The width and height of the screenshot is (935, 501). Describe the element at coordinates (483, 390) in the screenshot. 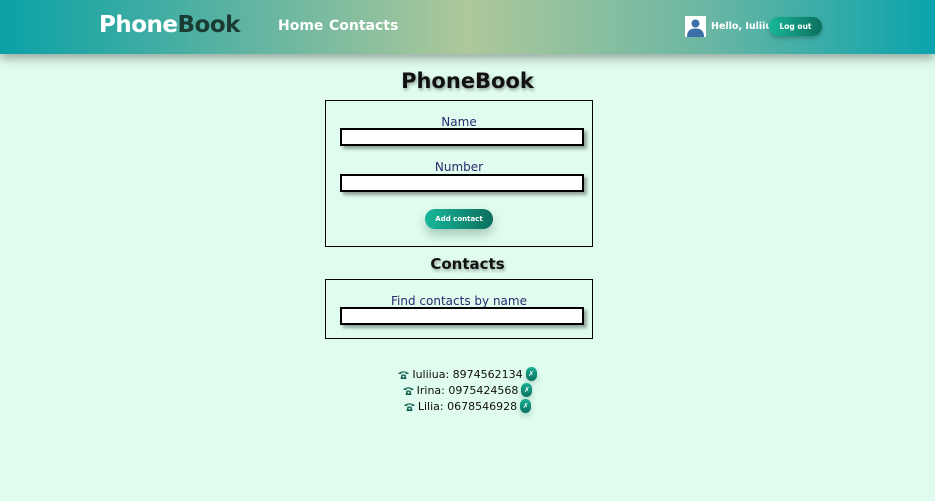

I see `contact-number: 0975424568` at that location.